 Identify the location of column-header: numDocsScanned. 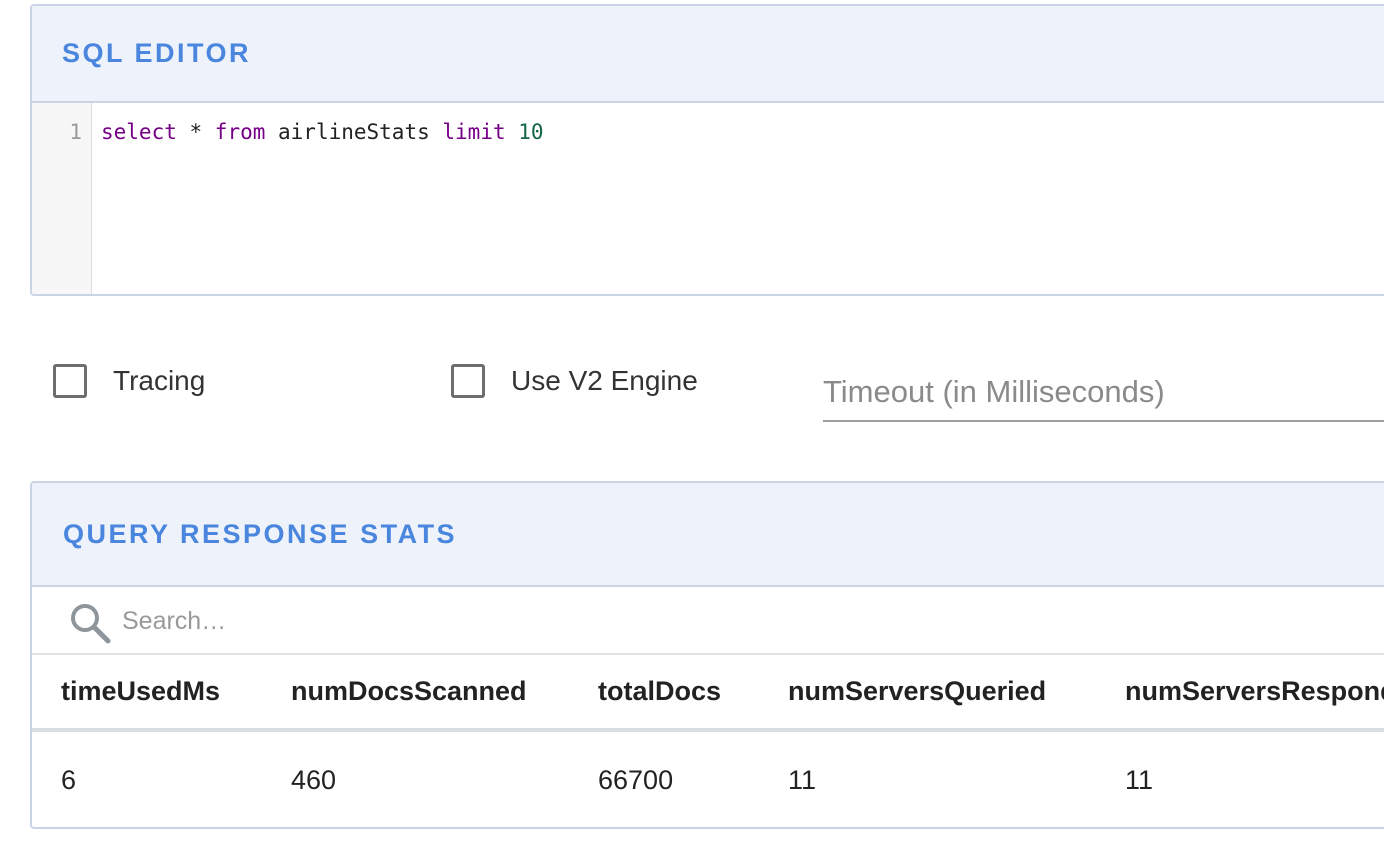
(415, 693).